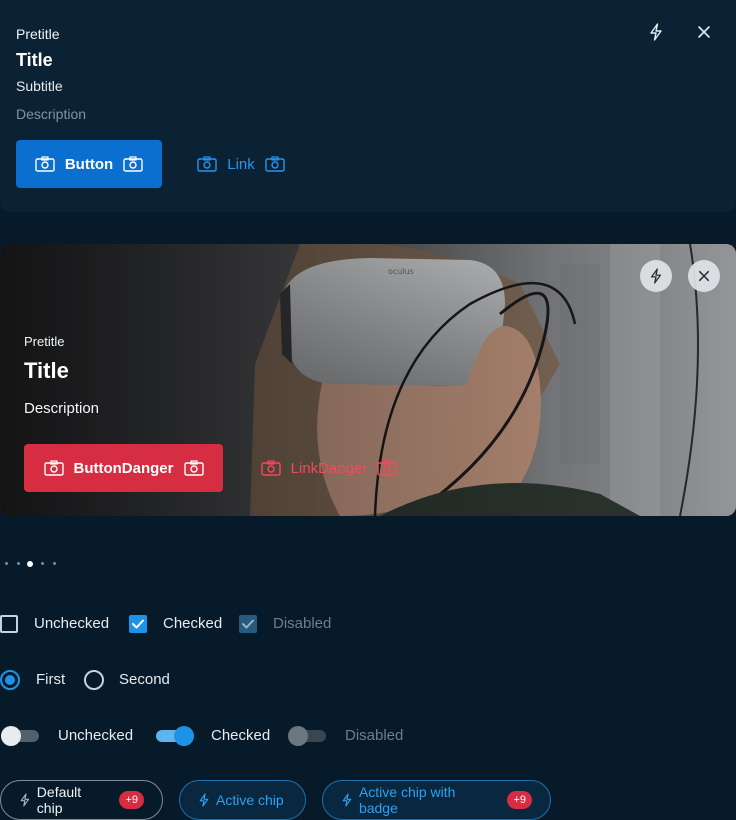 This screenshot has height=820, width=736. I want to click on chip-active: Active chip, so click(242, 800).